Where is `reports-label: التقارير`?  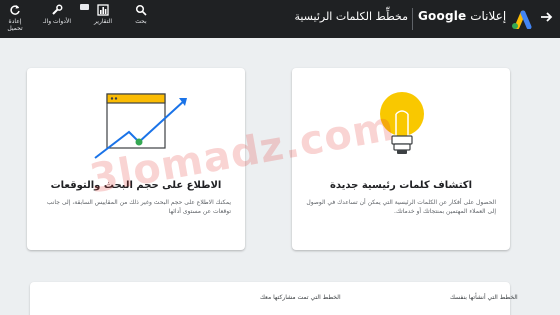
reports-label: التقارير is located at coordinates (103, 21).